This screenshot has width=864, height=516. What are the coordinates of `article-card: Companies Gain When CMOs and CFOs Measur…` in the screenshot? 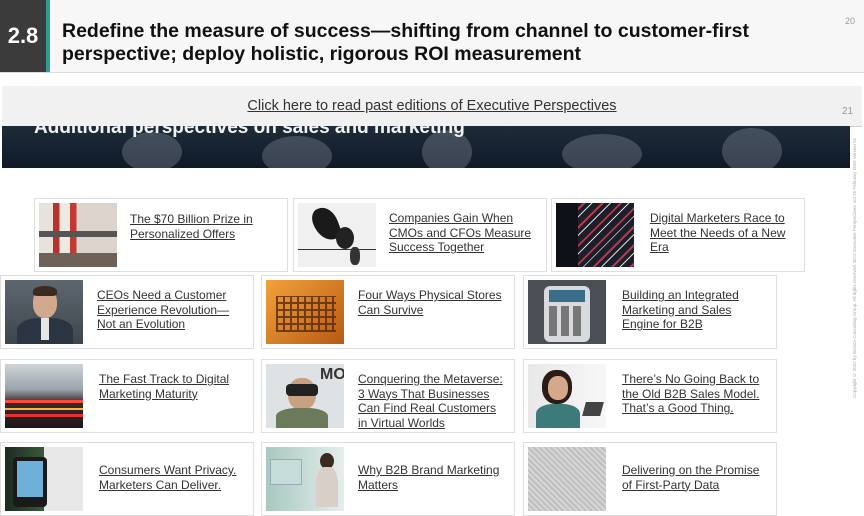 It's located at (420, 235).